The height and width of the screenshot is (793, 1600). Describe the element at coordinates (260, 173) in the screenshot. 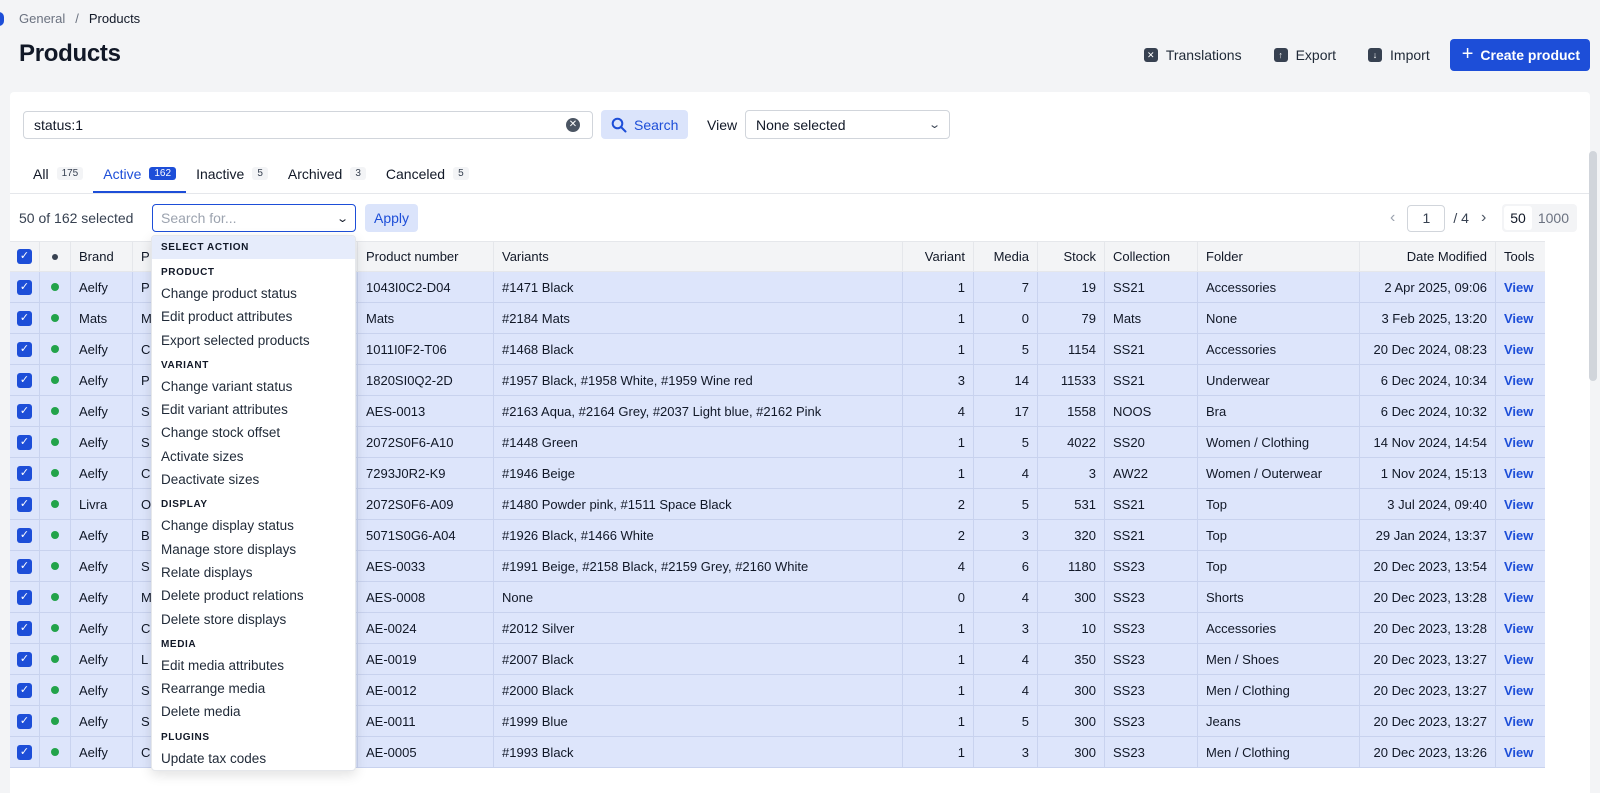

I see `tab-count-badge: 5` at that location.